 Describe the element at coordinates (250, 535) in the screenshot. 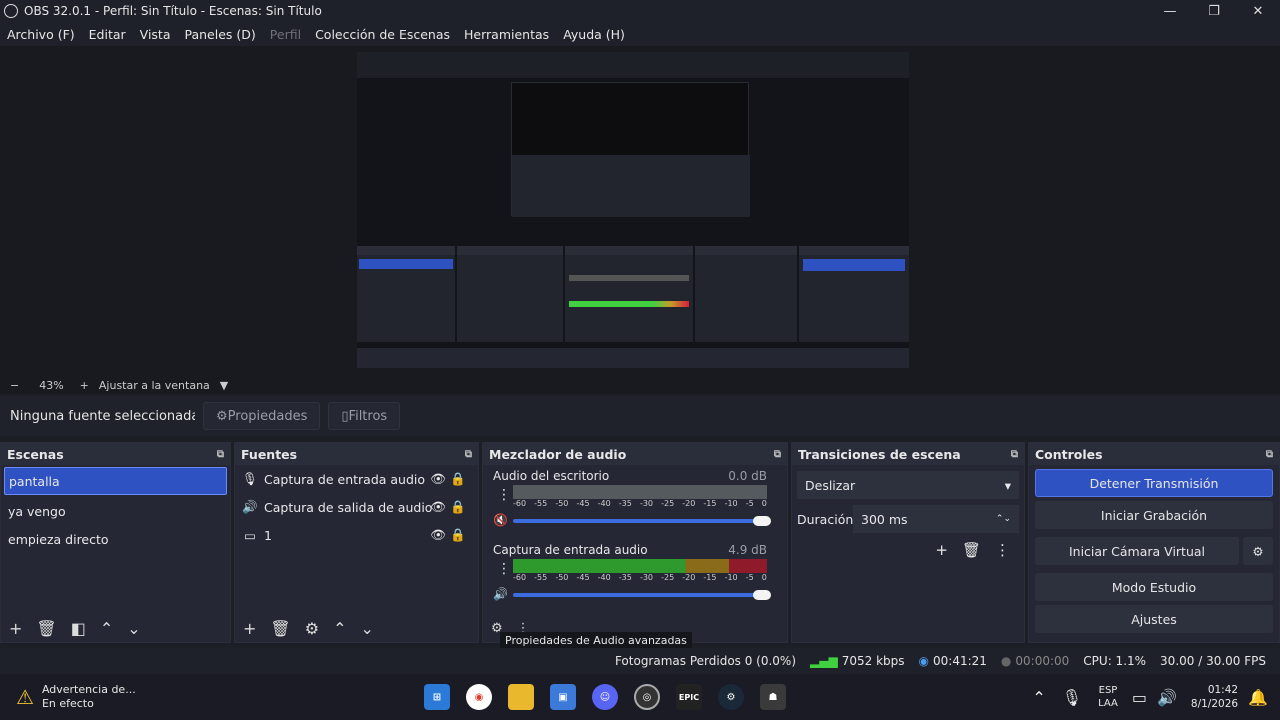

I see `monitor-icon: ▭` at that location.